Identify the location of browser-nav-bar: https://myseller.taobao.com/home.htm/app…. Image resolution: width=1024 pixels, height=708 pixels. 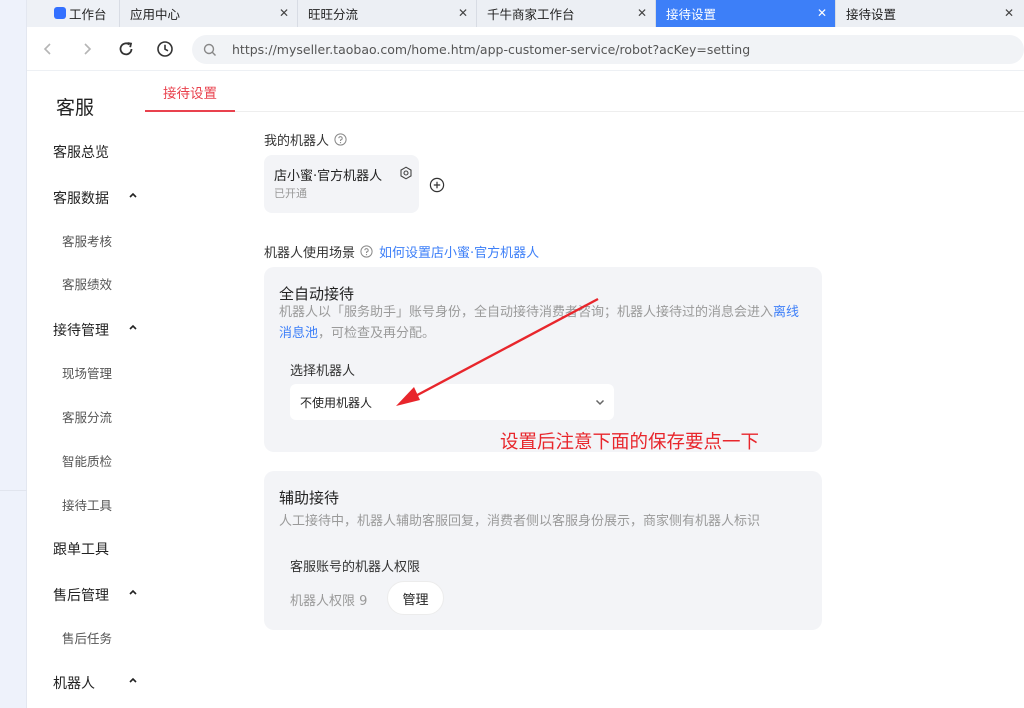
(525, 49).